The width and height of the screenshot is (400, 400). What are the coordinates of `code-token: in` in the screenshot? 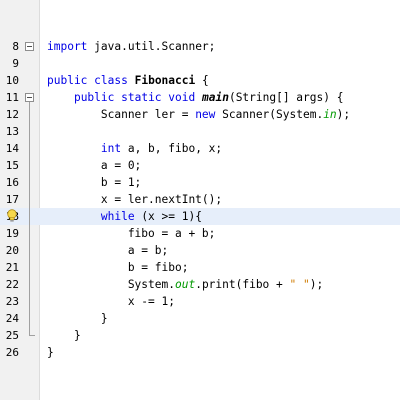 It's located at (330, 114).